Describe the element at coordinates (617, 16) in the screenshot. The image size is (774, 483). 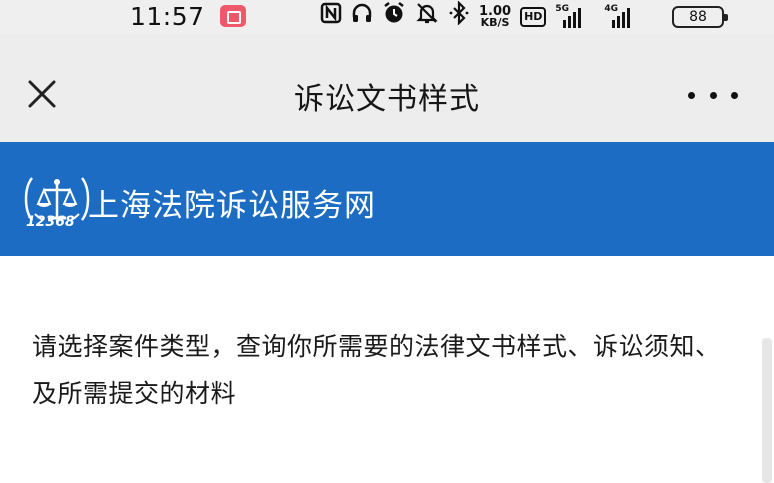
I see `signal-icon-2: 4G` at that location.